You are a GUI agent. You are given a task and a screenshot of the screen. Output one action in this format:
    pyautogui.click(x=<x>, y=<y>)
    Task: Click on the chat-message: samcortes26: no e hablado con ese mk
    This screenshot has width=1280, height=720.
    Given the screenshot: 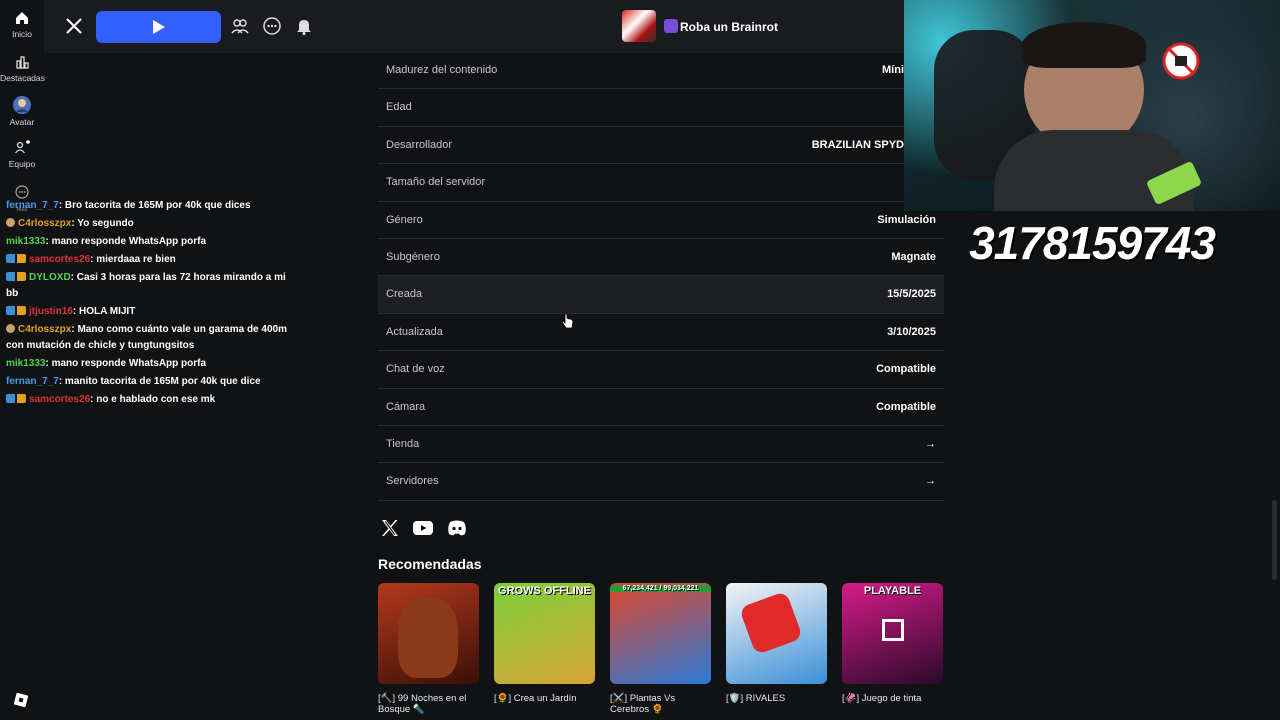 What is the action you would take?
    pyautogui.click(x=152, y=400)
    